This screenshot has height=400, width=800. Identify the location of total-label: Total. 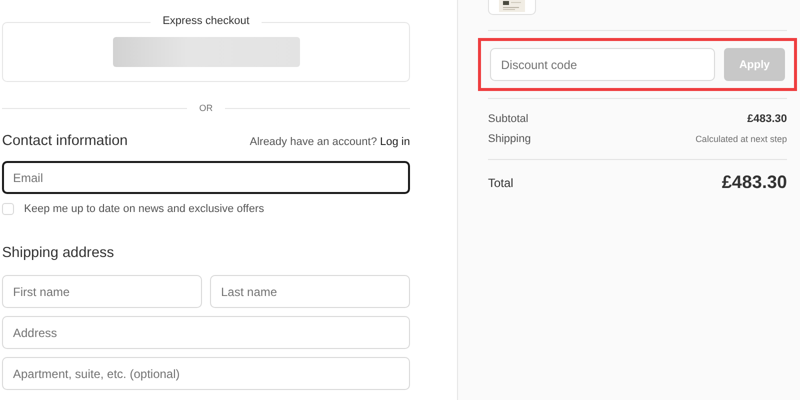
(501, 183).